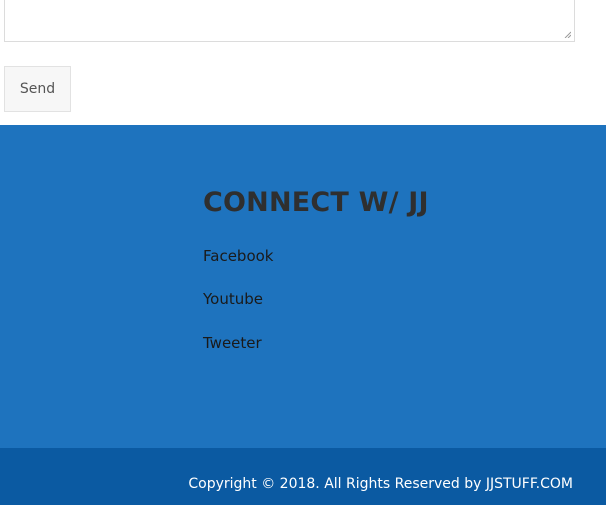 The width and height of the screenshot is (606, 505). I want to click on resize-grip-icon, so click(567, 34).